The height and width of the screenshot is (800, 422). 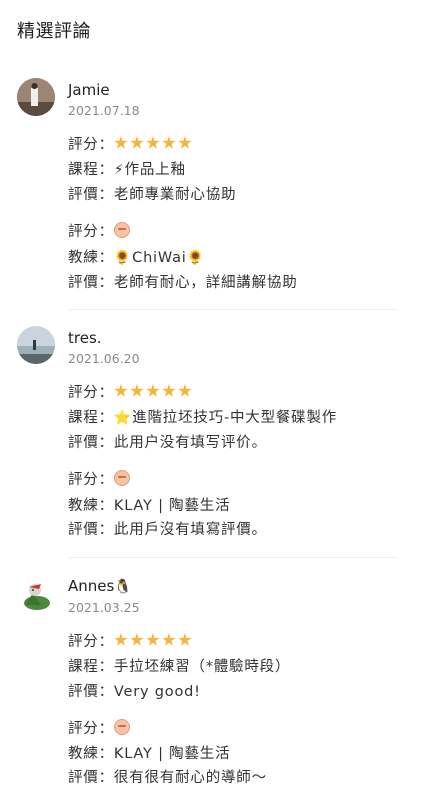 I want to click on penguin-icon: 🐧, so click(x=123, y=587).